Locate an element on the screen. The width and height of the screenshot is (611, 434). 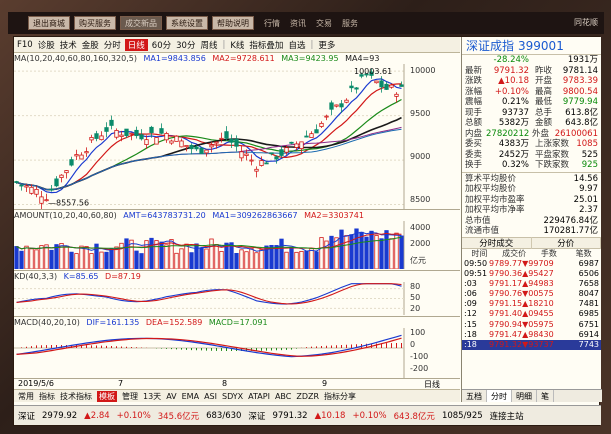
indicator-tab: SDYX is located at coordinates (232, 396).